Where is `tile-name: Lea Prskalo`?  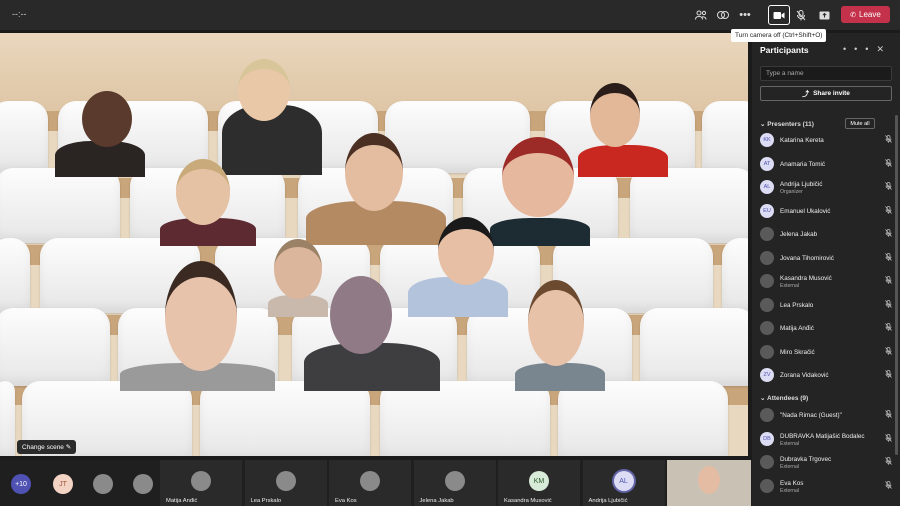 tile-name: Lea Prskalo is located at coordinates (266, 501).